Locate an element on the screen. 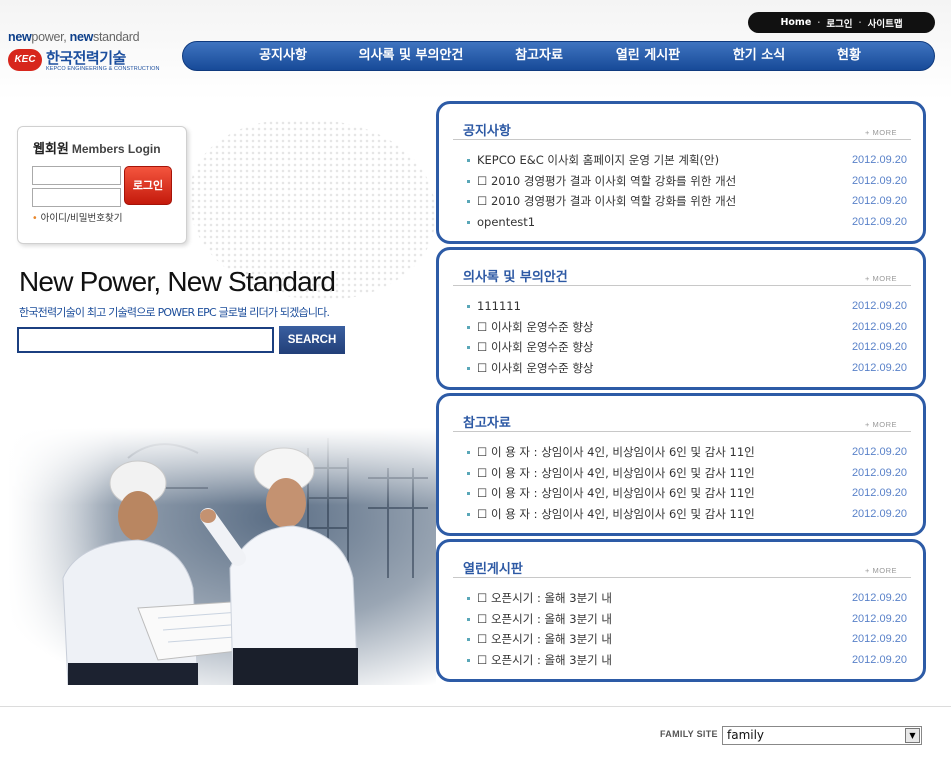 This screenshot has height=759, width=951. board-title: 의사록 및 부의안건 is located at coordinates (515, 277).